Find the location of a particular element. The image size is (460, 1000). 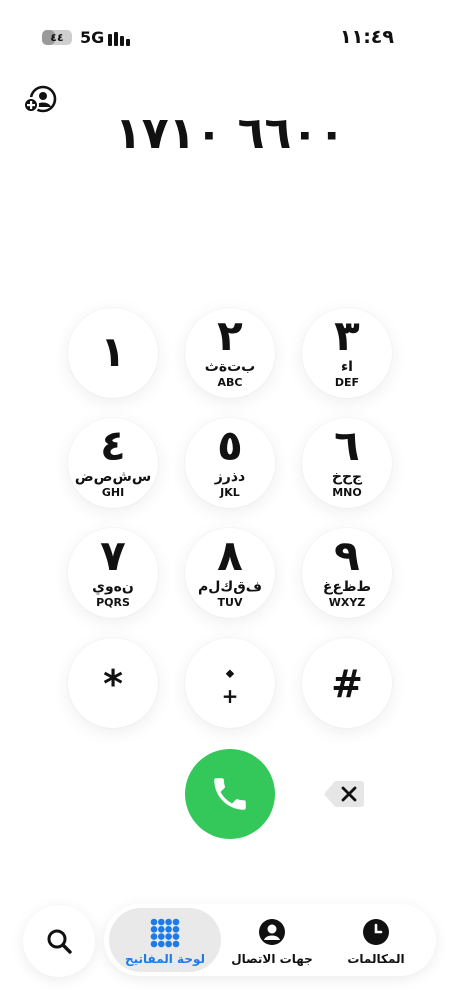

key-latin-letters: ABC is located at coordinates (230, 382).